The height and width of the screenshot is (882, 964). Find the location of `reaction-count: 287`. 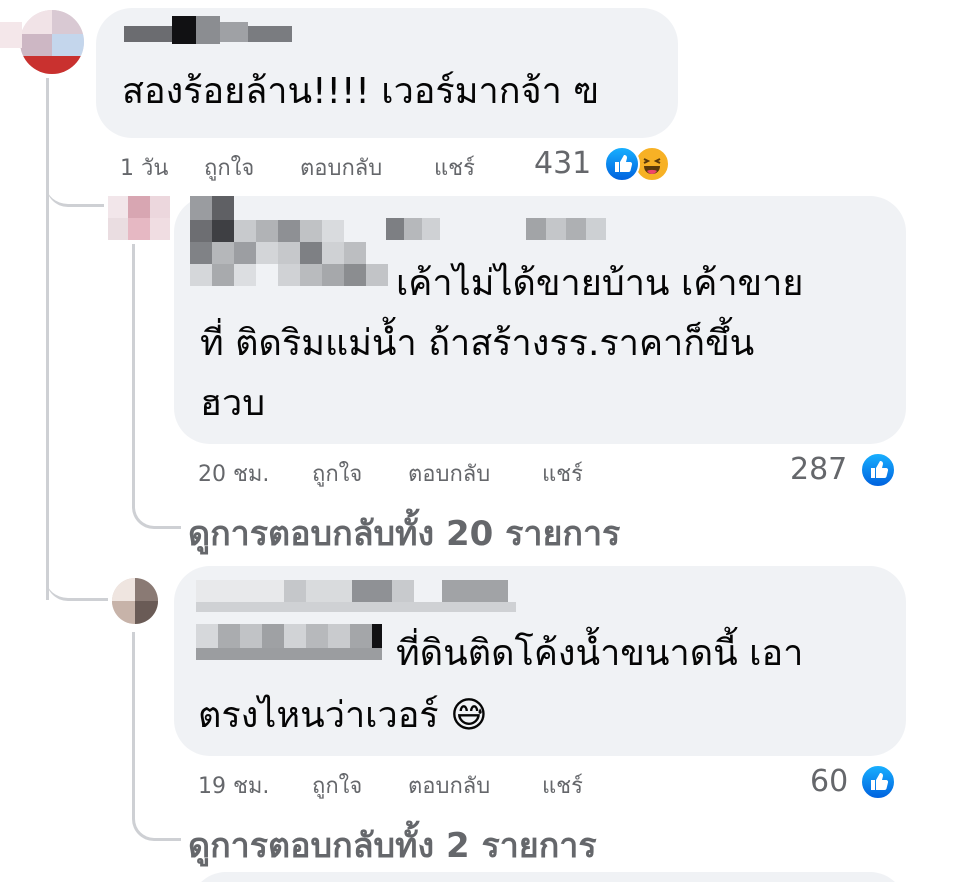

reaction-count: 287 is located at coordinates (818, 469).